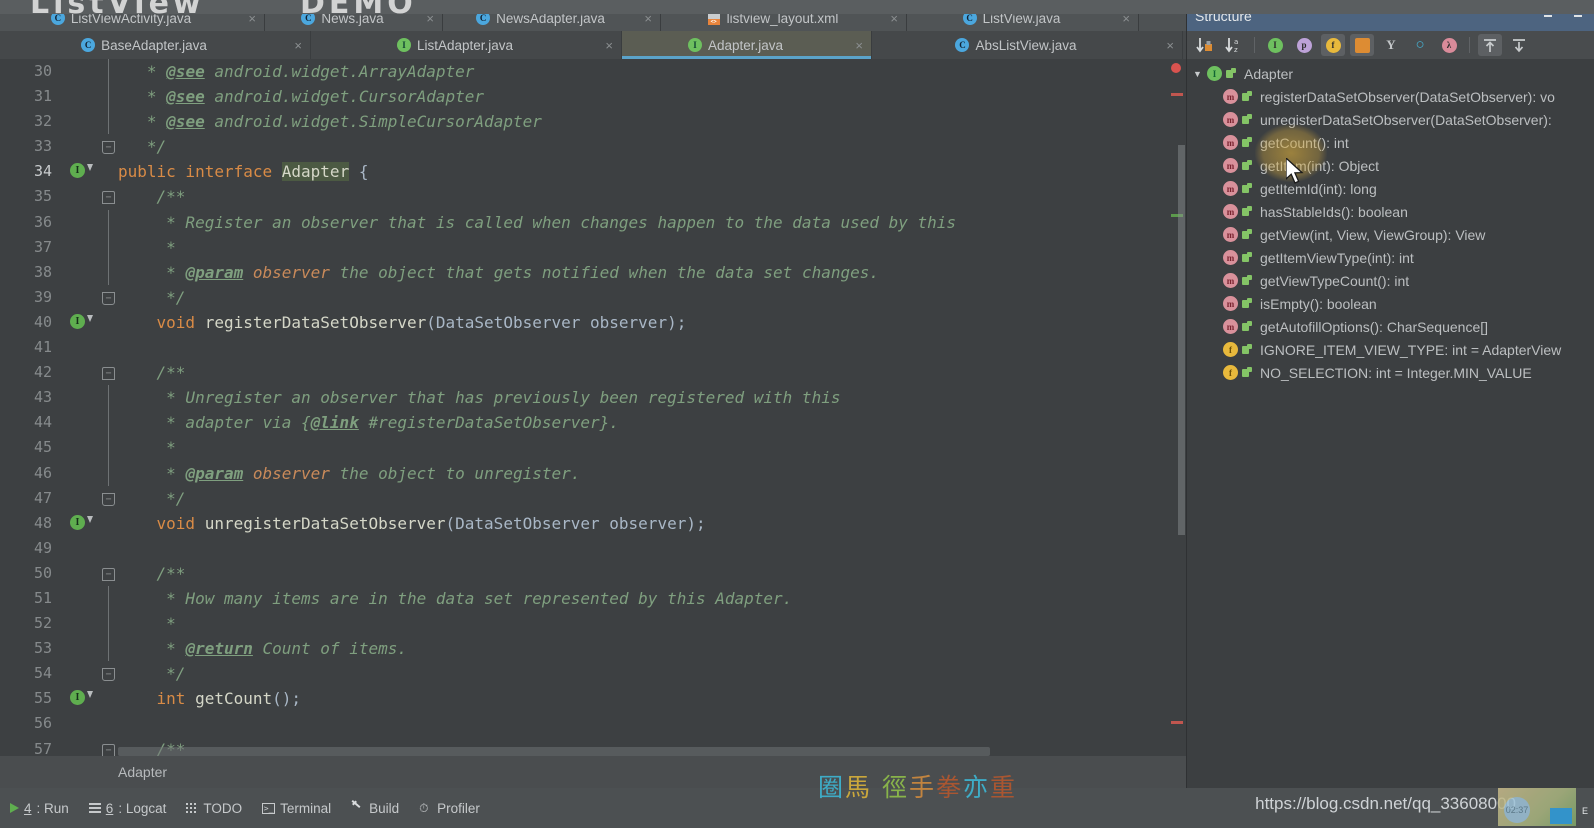 The image size is (1594, 828). Describe the element at coordinates (784, 18) in the screenshot. I see `editor-tab: listview_layout.xml ×` at that location.